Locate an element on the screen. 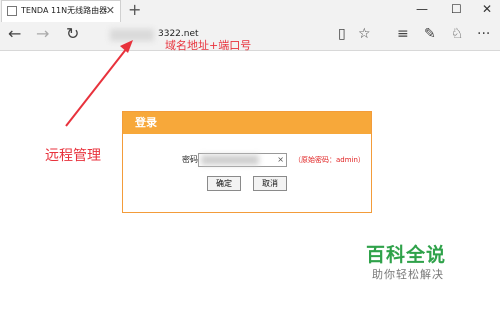 The image size is (500, 313). refresh-icon: ↻ is located at coordinates (72, 34).